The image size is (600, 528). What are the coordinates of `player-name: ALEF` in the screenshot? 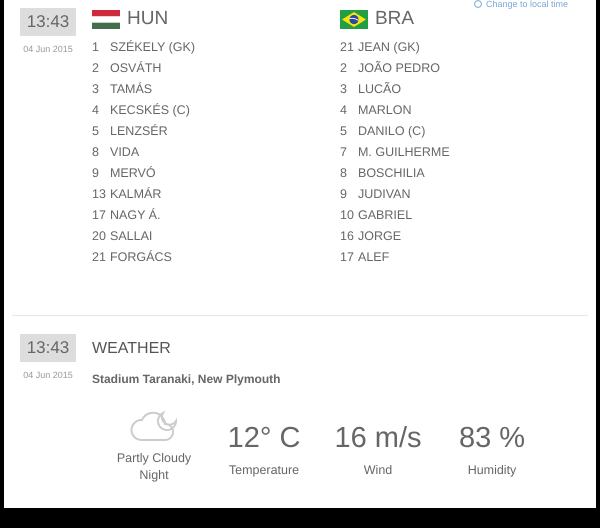 It's located at (374, 257).